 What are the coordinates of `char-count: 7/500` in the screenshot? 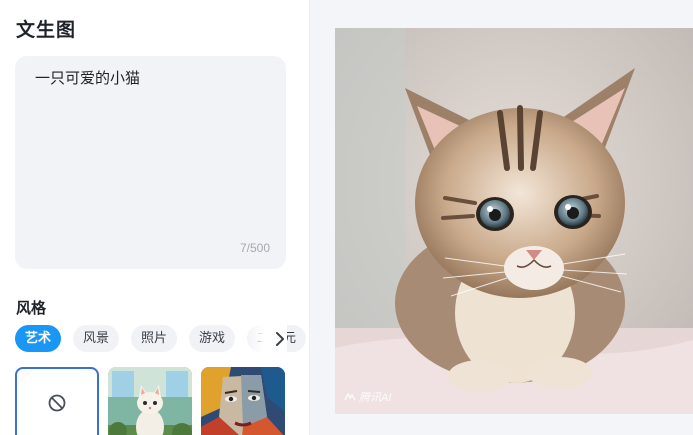 It's located at (254, 248).